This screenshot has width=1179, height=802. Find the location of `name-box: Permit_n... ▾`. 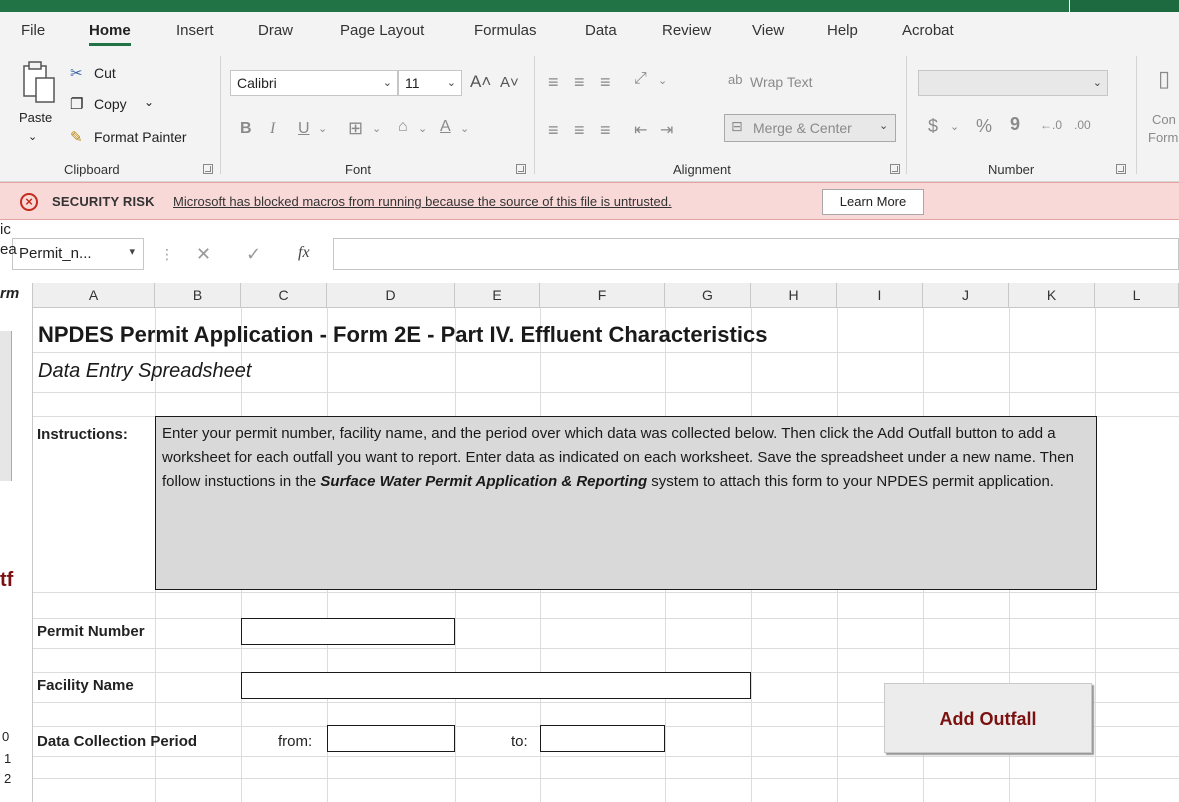

name-box: Permit_n... ▾ is located at coordinates (78, 254).